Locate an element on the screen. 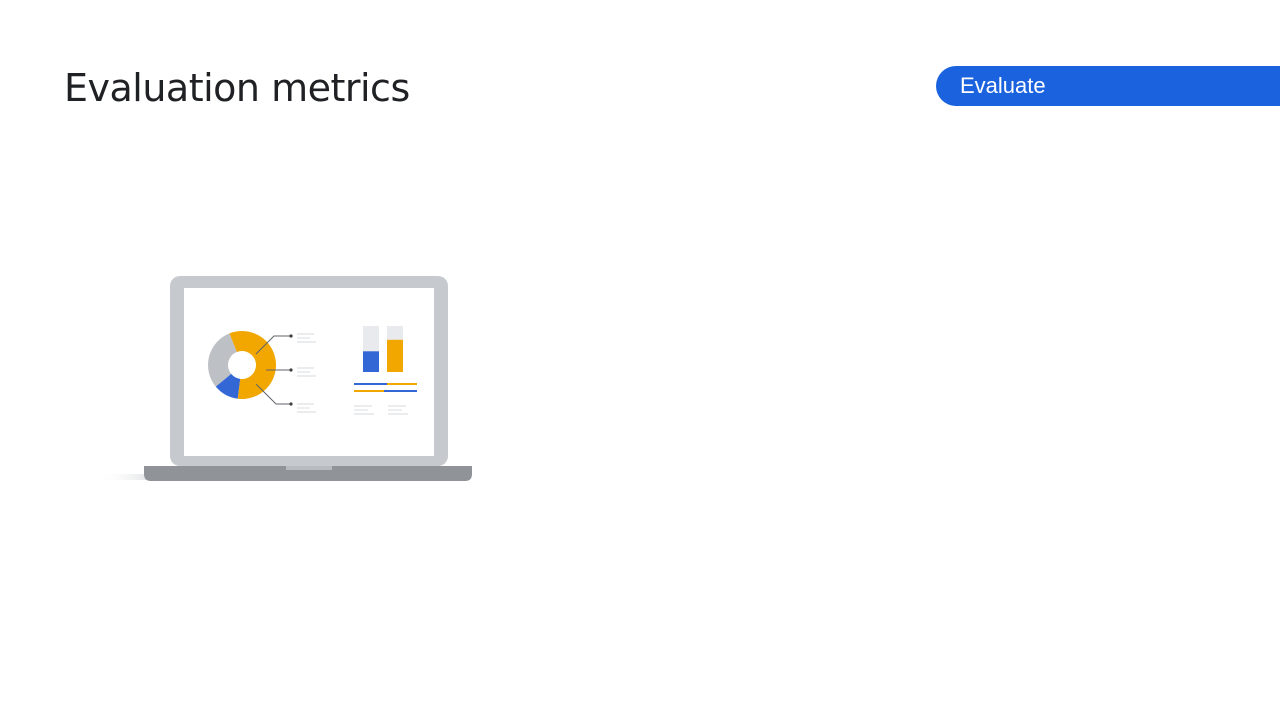 Image resolution: width=1280 pixels, height=720 pixels. stage-pill-evaluate: Evaluate is located at coordinates (1108, 86).